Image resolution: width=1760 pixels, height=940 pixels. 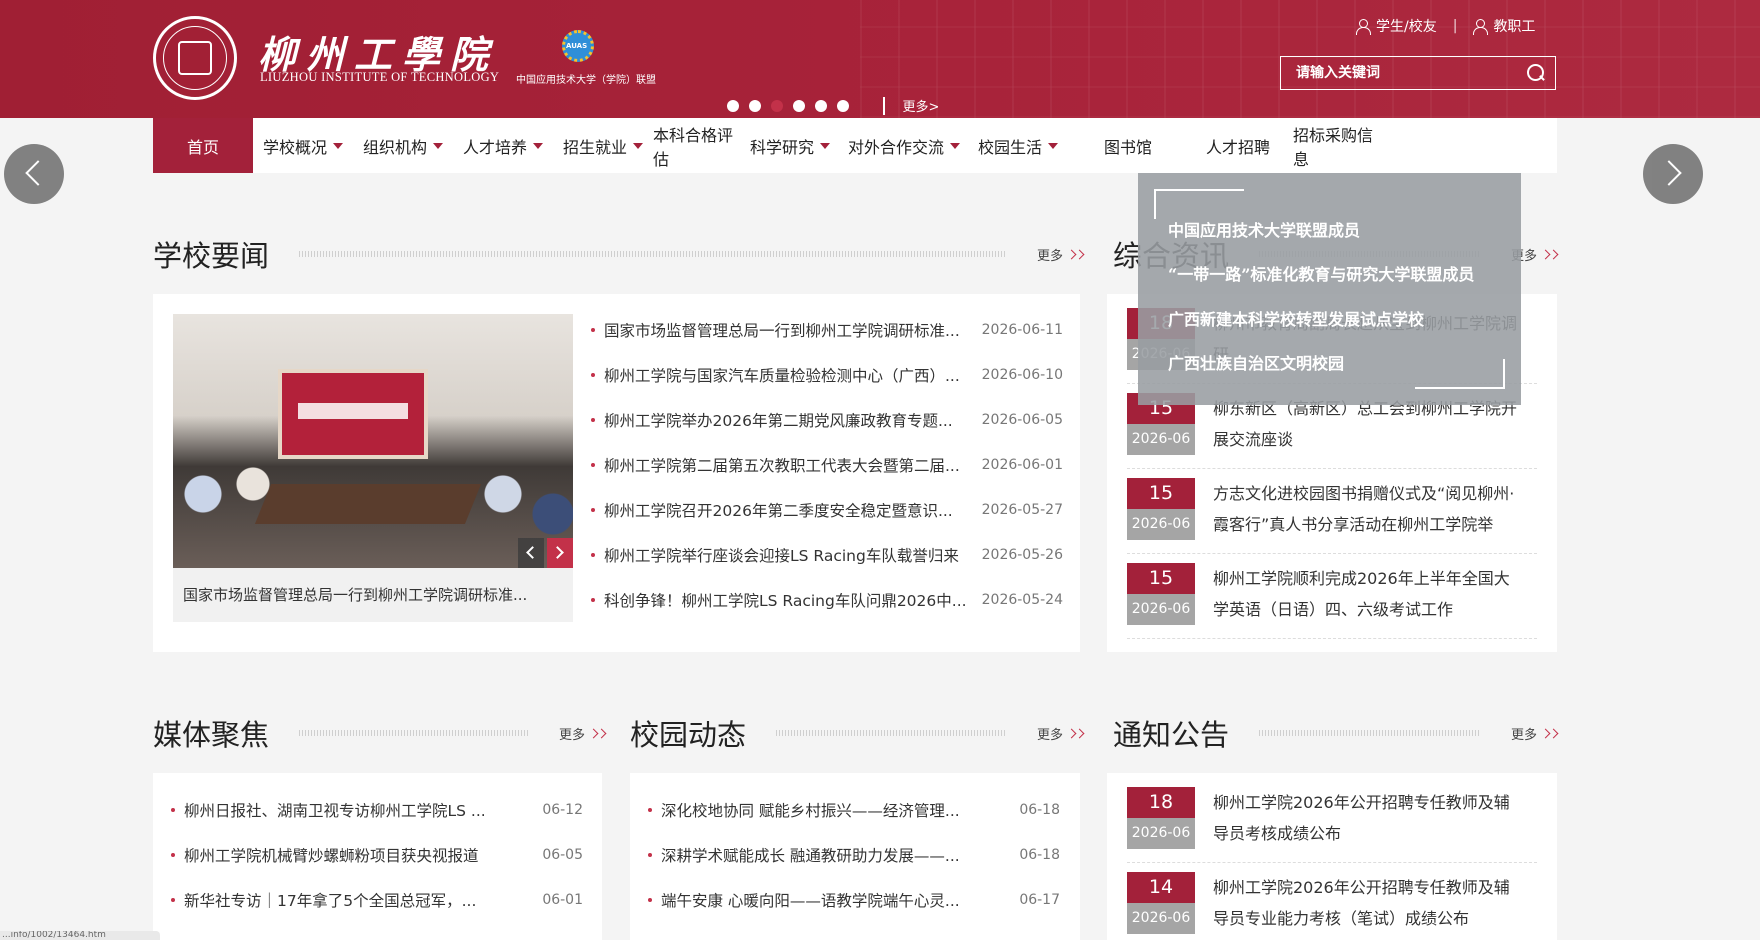 What do you see at coordinates (1396, 73) in the screenshot?
I see `search-input` at bounding box center [1396, 73].